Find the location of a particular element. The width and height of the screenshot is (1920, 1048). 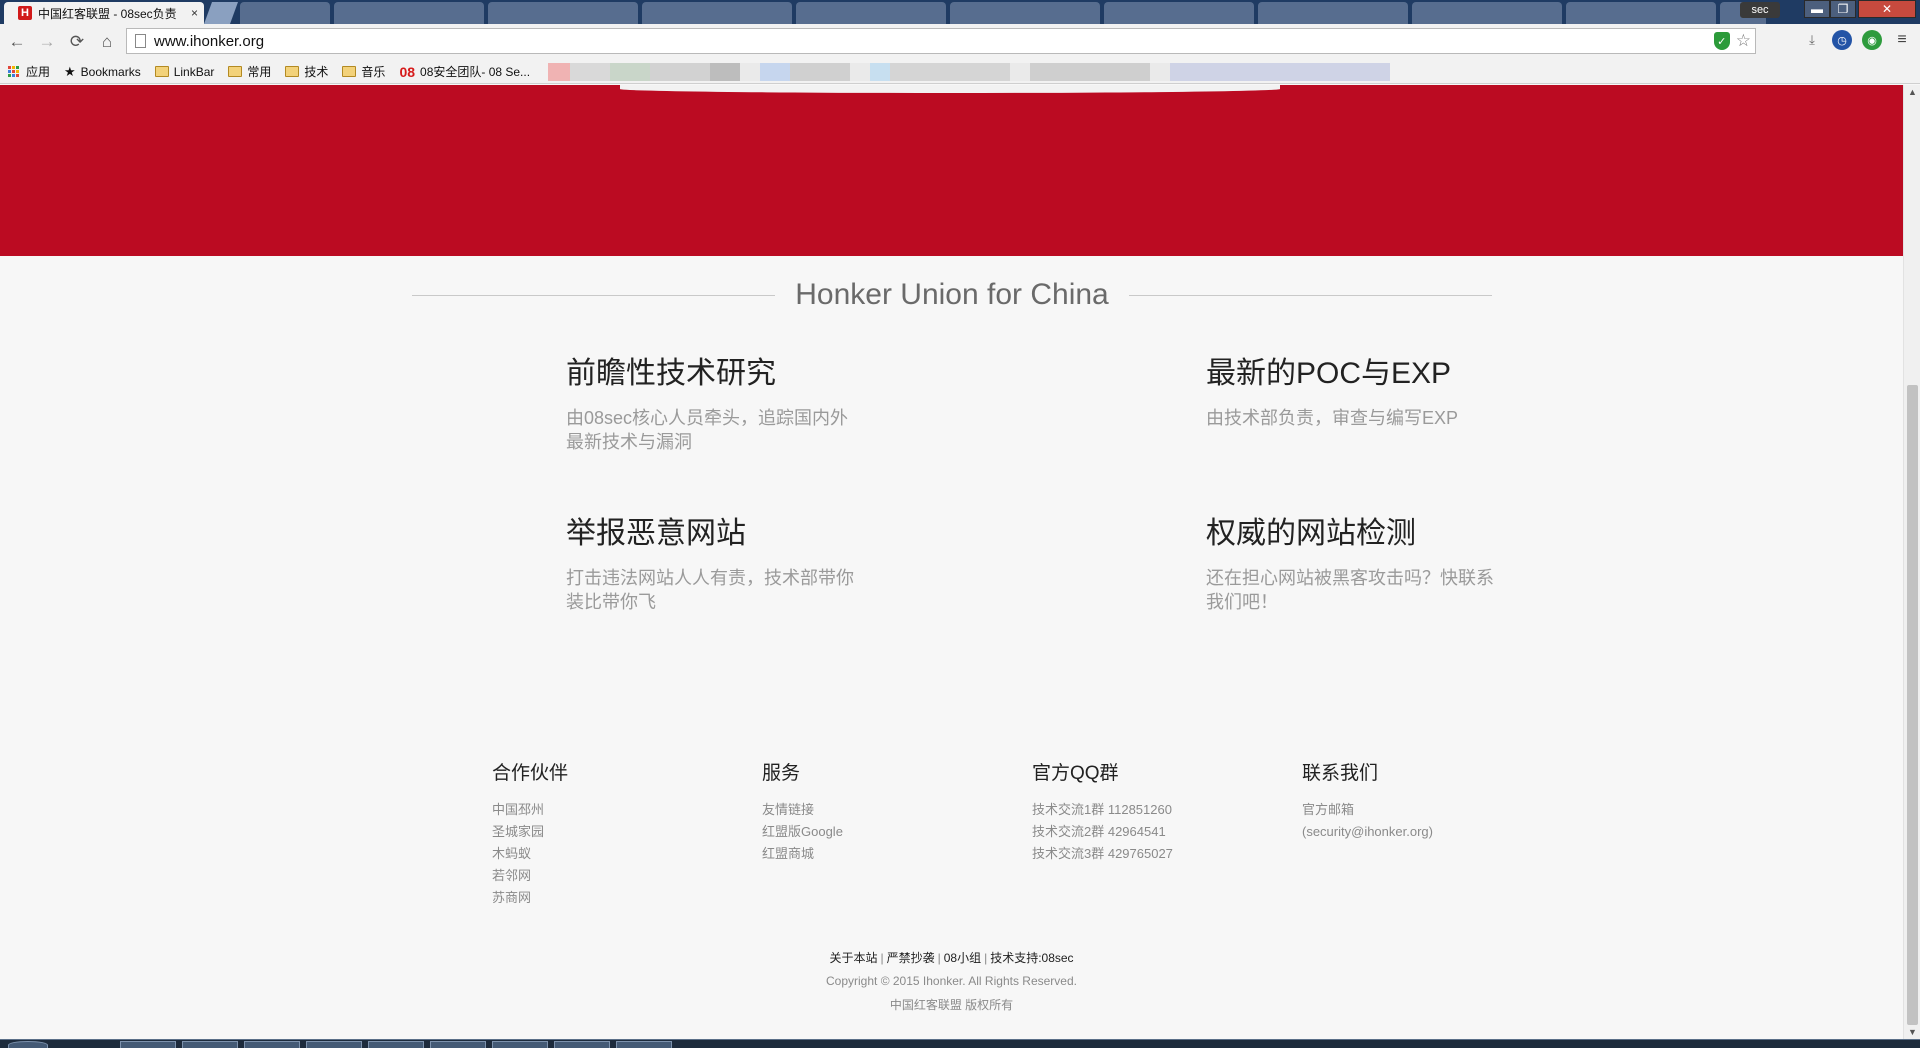

tab-close-icon: × is located at coordinates (194, 13).